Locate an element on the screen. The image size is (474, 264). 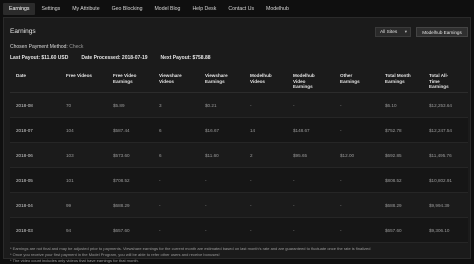
sites-dropdown: All Sites ▾ is located at coordinates (393, 32).